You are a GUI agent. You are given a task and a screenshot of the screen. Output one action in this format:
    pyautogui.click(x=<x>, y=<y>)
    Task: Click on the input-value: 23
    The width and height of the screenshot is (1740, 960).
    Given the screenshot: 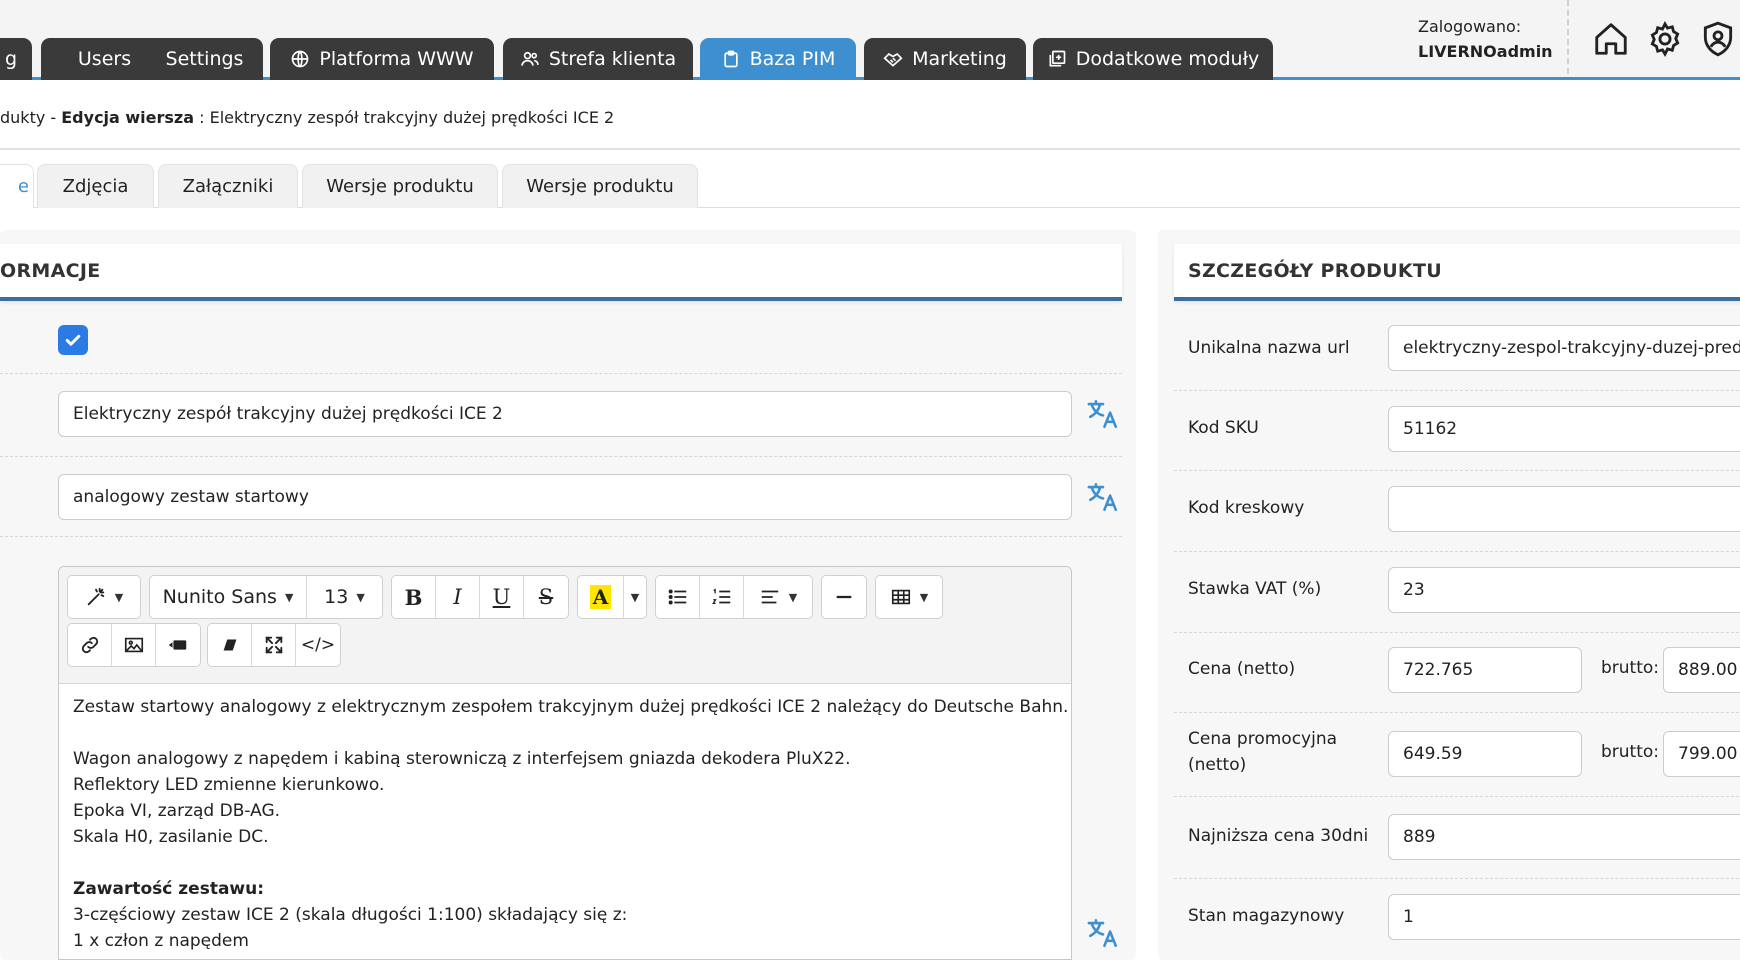 What is the action you would take?
    pyautogui.click(x=1414, y=590)
    